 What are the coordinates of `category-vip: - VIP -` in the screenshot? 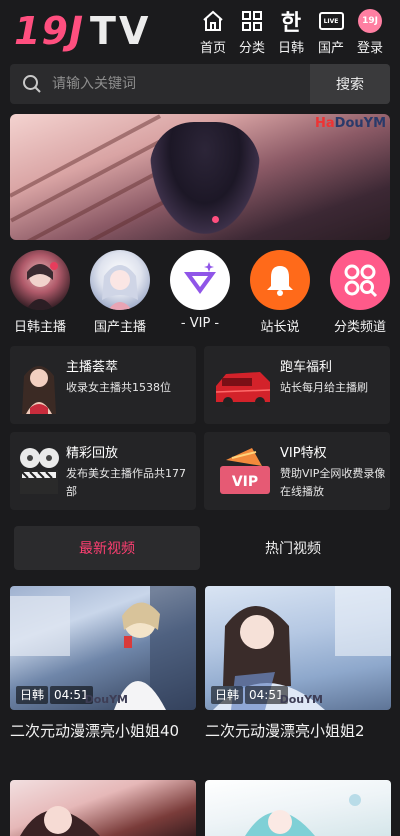 It's located at (200, 290).